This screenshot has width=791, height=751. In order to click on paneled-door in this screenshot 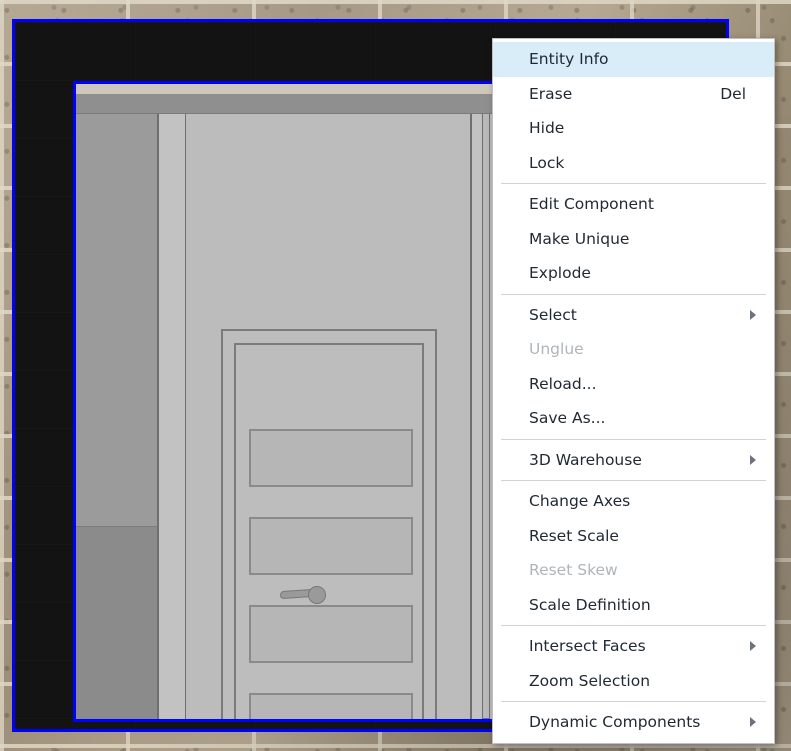, I will do `click(329, 524)`.